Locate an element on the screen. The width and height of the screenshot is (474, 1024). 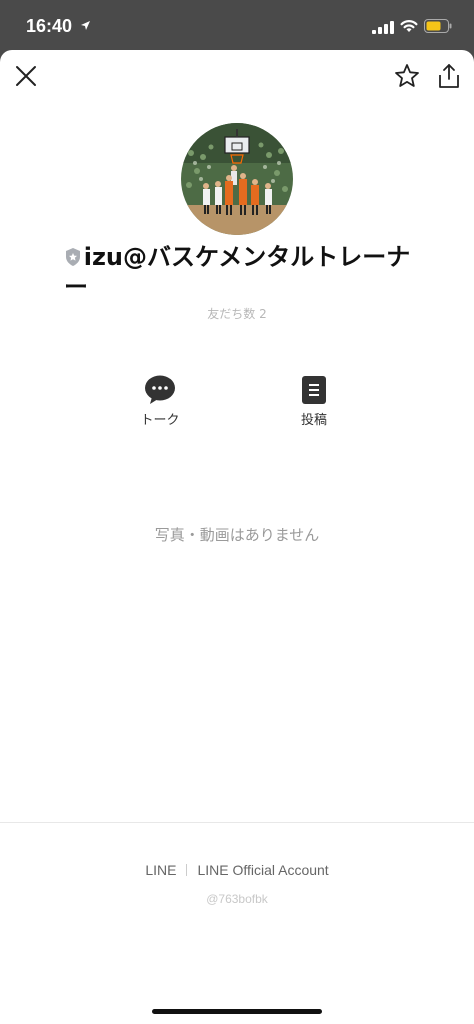
line-link: LINE is located at coordinates (160, 870).